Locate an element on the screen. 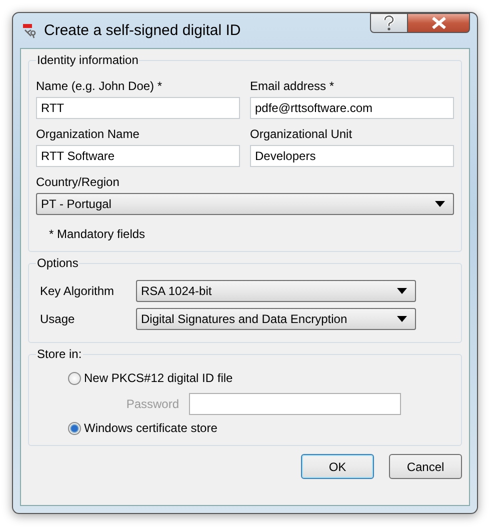 This screenshot has width=493, height=531. group-title: Store in: is located at coordinates (59, 354).